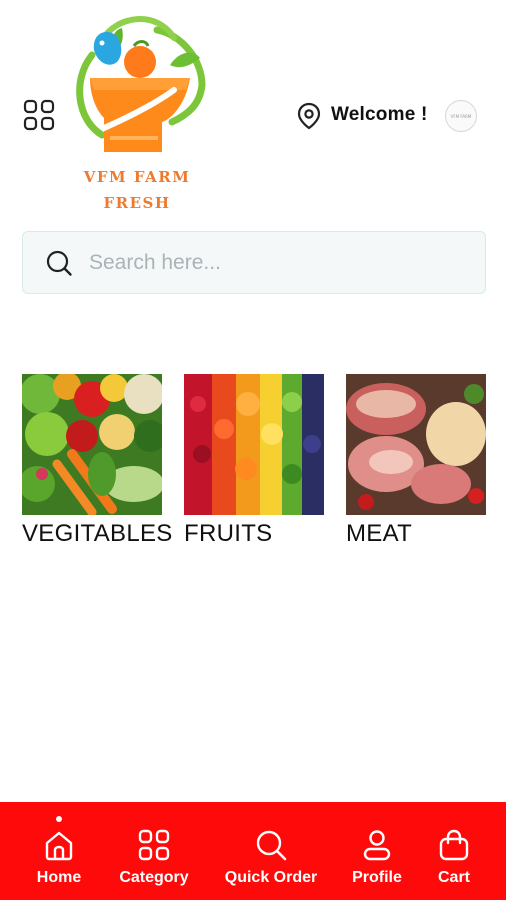 The height and width of the screenshot is (900, 506). I want to click on home-icon, so click(59, 845).